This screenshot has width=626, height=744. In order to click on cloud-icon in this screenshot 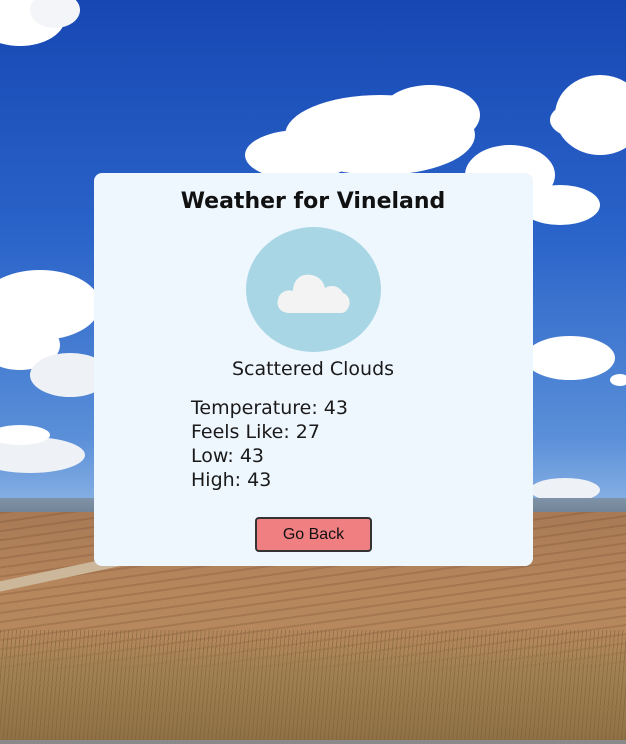, I will do `click(313, 293)`.